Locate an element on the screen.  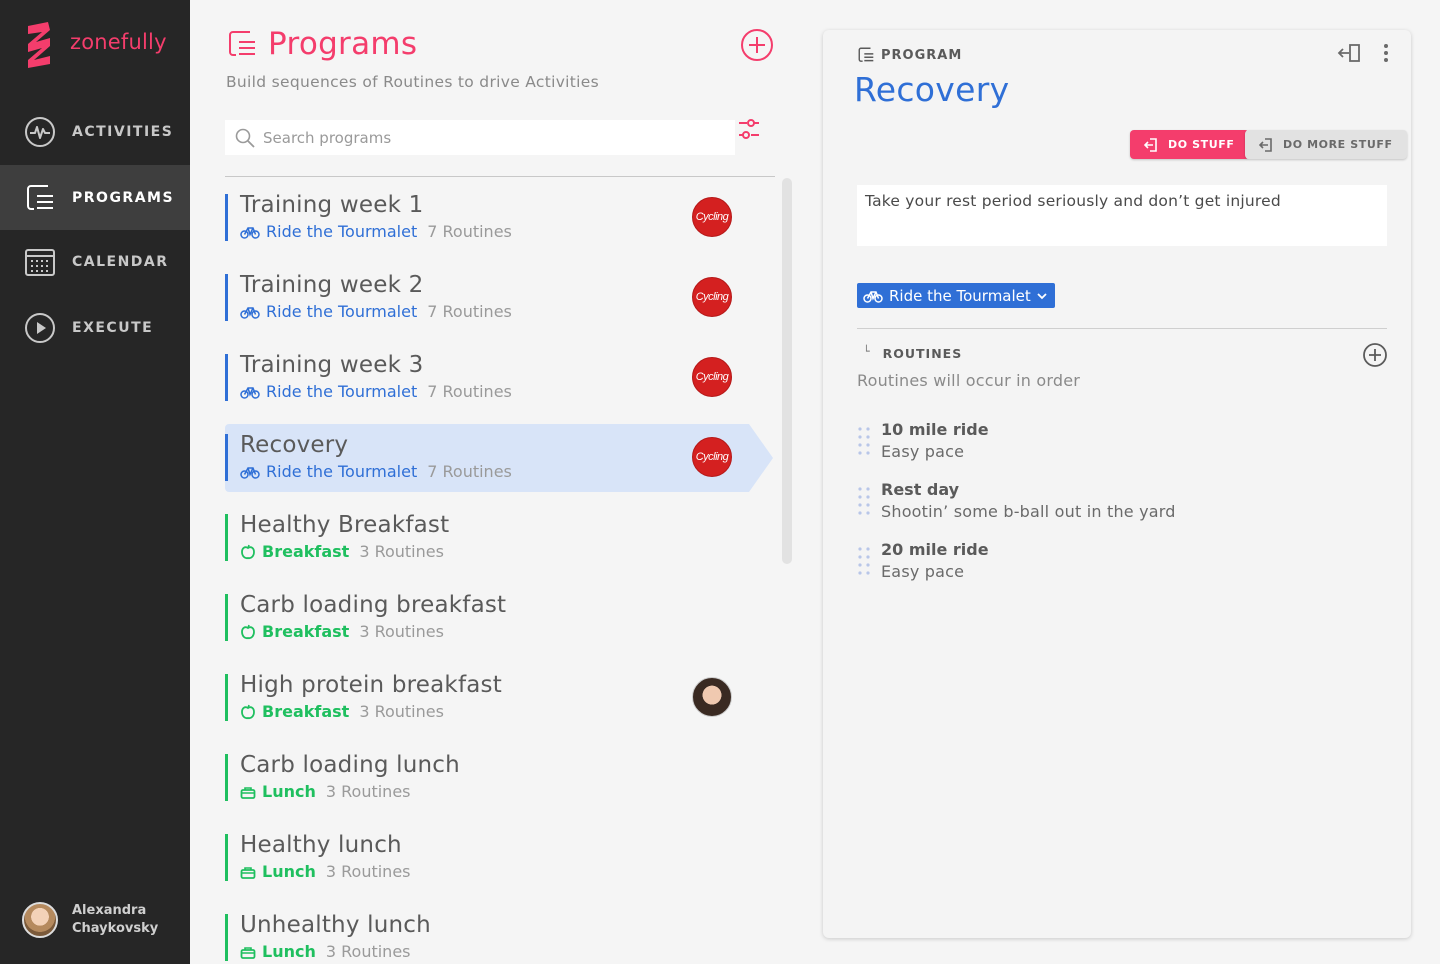
routines-subtitle: Routines will occur in order is located at coordinates (969, 380).